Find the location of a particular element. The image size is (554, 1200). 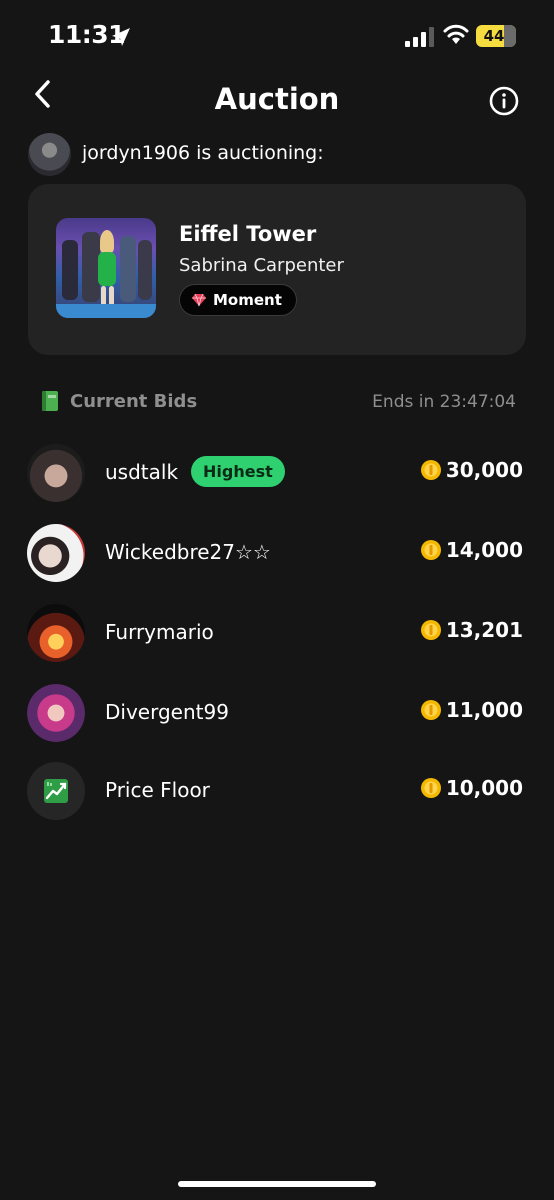

bid-row: Wickedbre27☆☆ 14,000 is located at coordinates (277, 553).